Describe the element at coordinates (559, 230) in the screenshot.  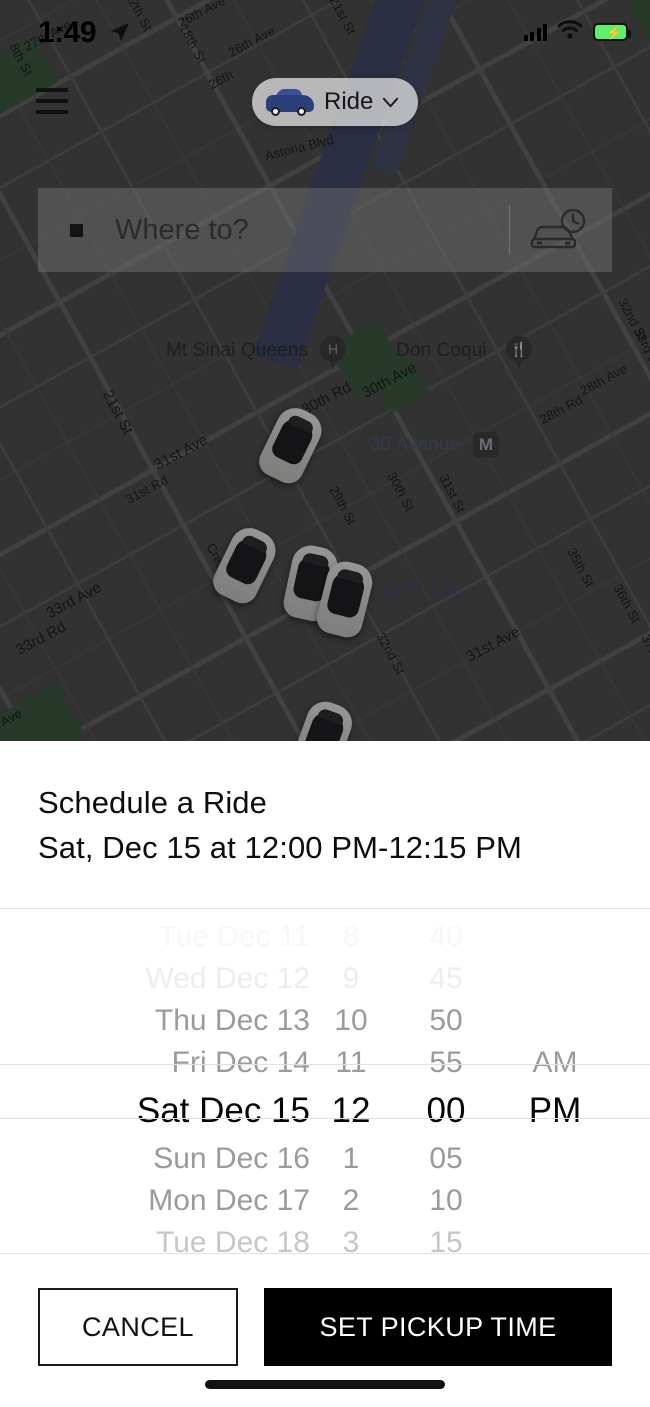
I see `car-clock-schedule-icon` at that location.